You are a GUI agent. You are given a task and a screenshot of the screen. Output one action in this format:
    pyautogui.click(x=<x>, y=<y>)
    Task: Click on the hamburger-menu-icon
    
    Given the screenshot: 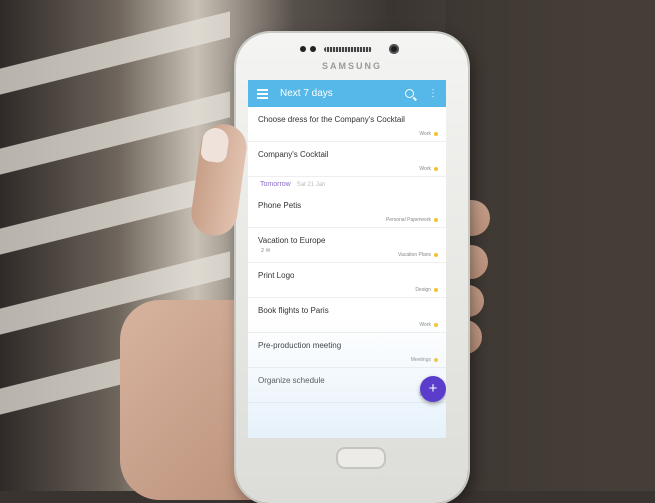 What is the action you would take?
    pyautogui.click(x=262, y=93)
    